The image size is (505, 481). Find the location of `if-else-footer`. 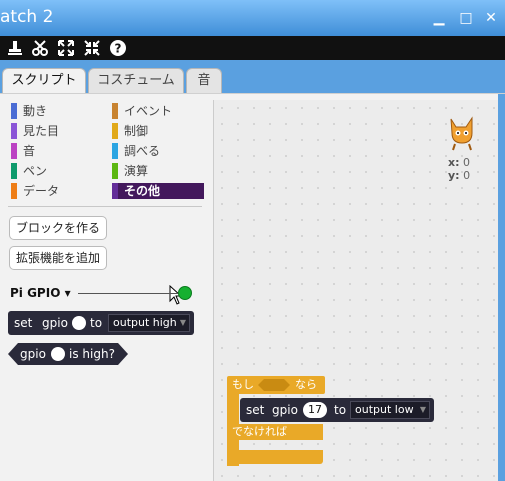

if-else-footer is located at coordinates (275, 457).